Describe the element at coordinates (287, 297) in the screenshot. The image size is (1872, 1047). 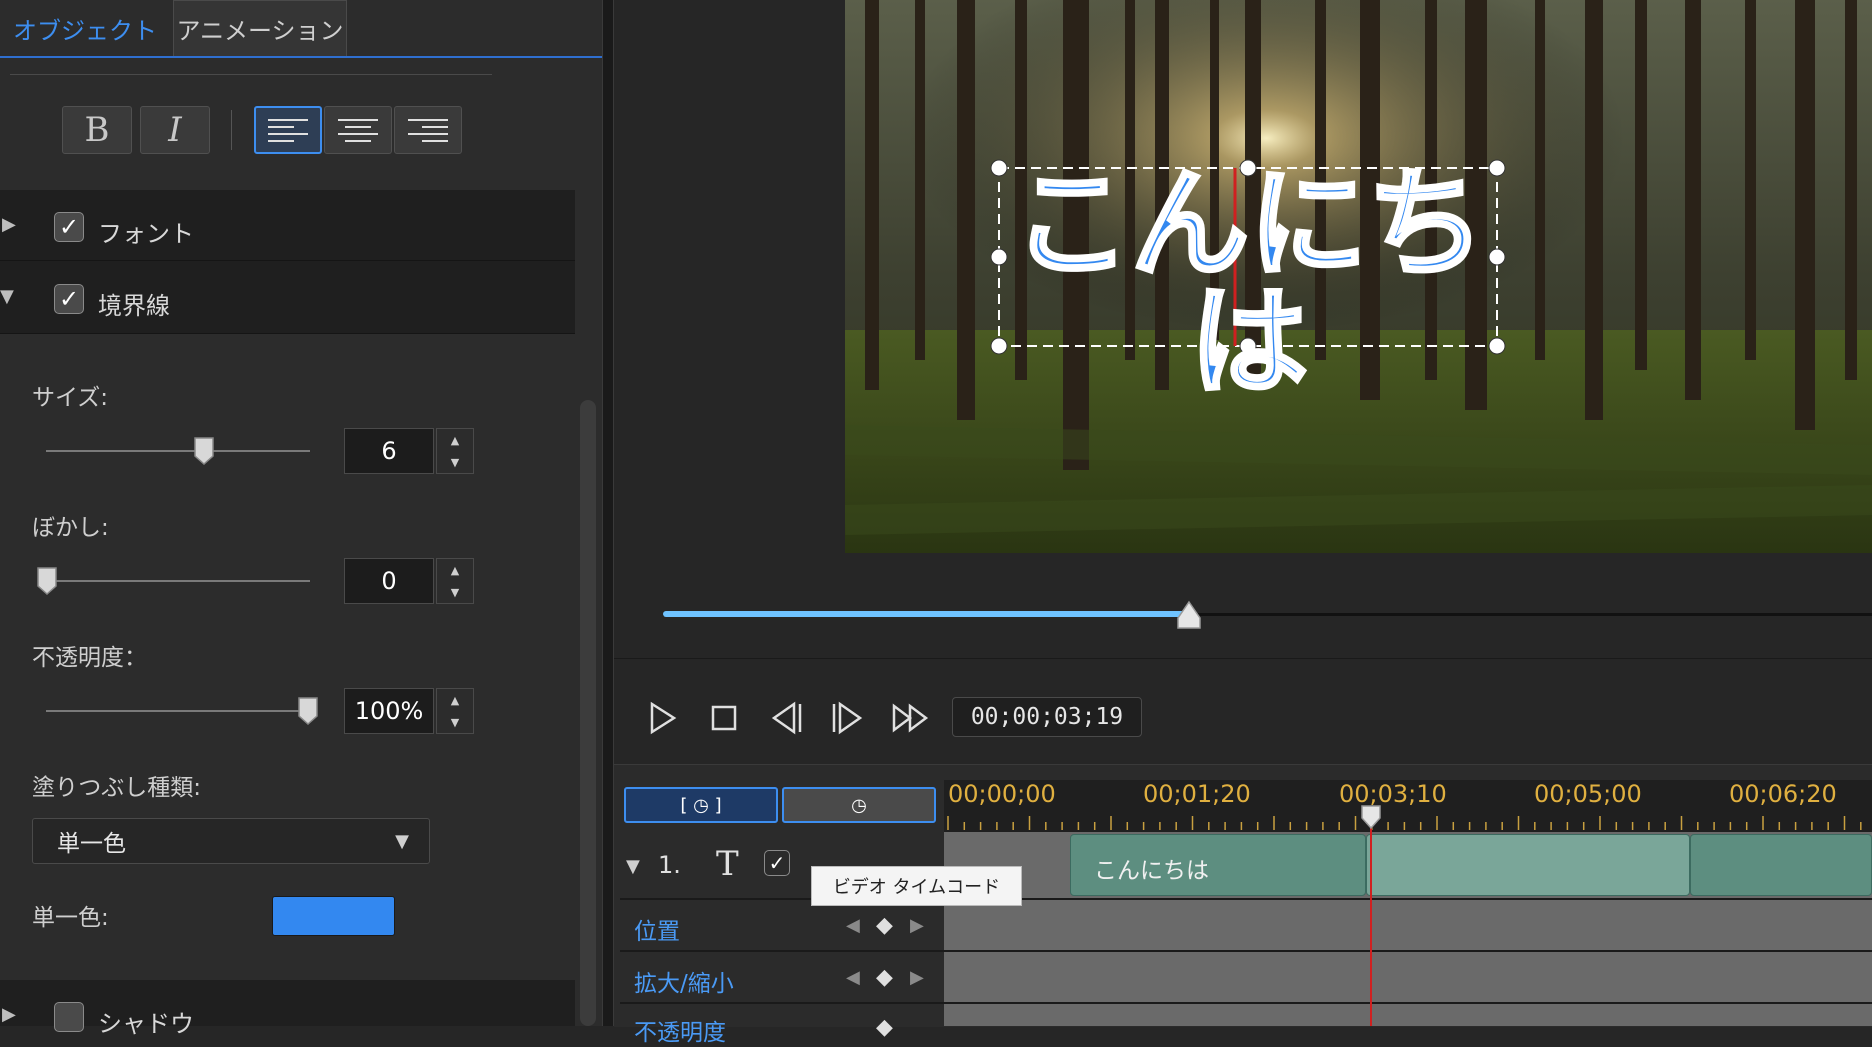
I see `section-border` at that location.